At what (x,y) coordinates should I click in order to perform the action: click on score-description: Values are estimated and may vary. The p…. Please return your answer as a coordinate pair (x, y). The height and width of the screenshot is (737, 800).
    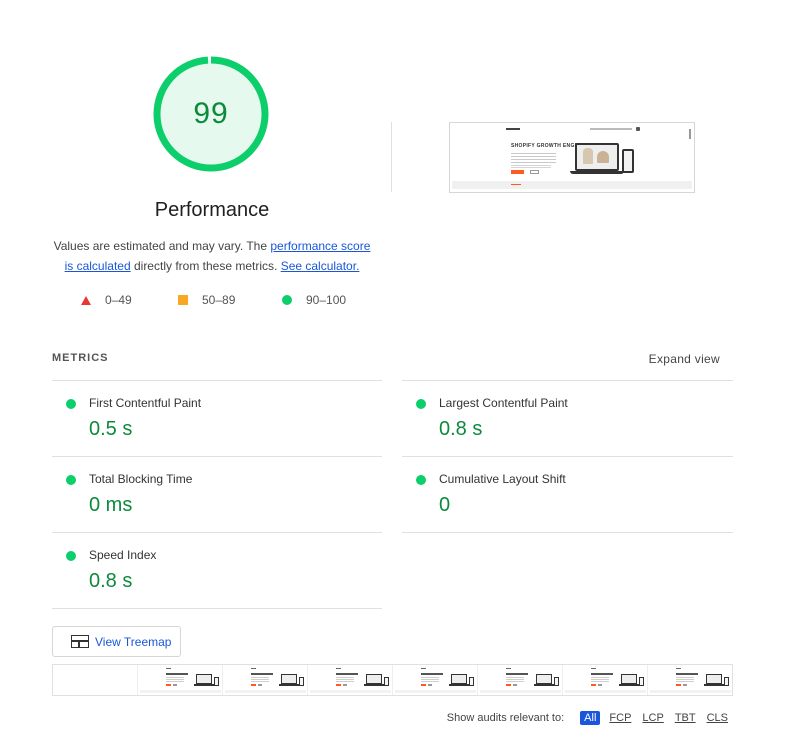
    Looking at the image, I should click on (212, 256).